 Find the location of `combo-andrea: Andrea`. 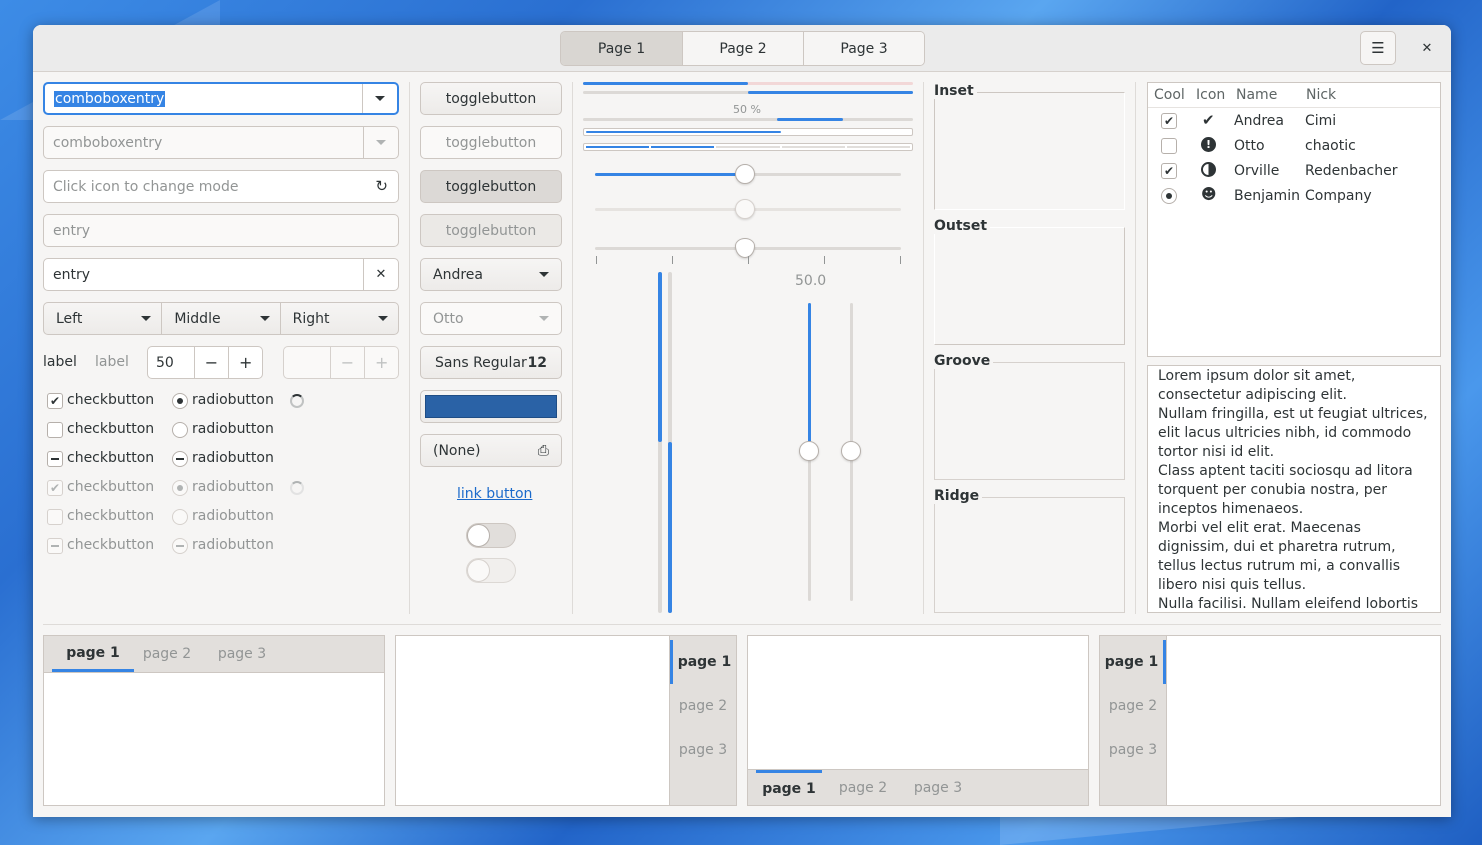

combo-andrea: Andrea is located at coordinates (491, 274).